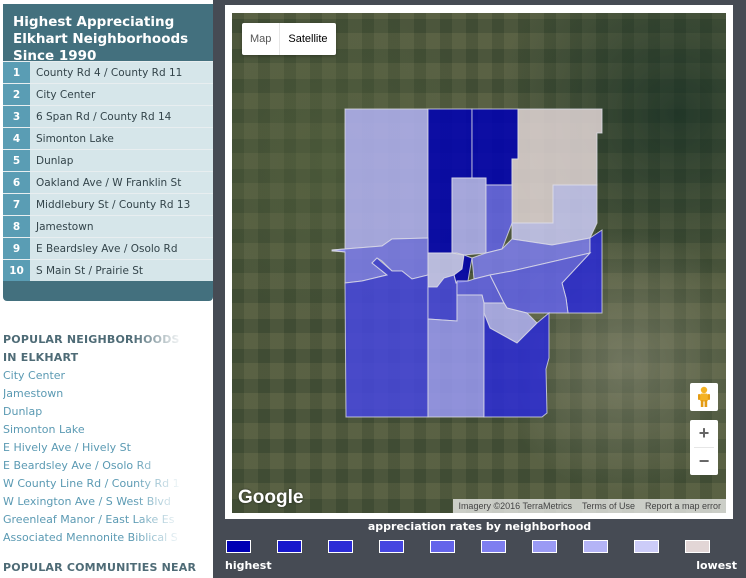 This screenshot has width=746, height=578. What do you see at coordinates (16, 94) in the screenshot?
I see `rank-number: 2` at bounding box center [16, 94].